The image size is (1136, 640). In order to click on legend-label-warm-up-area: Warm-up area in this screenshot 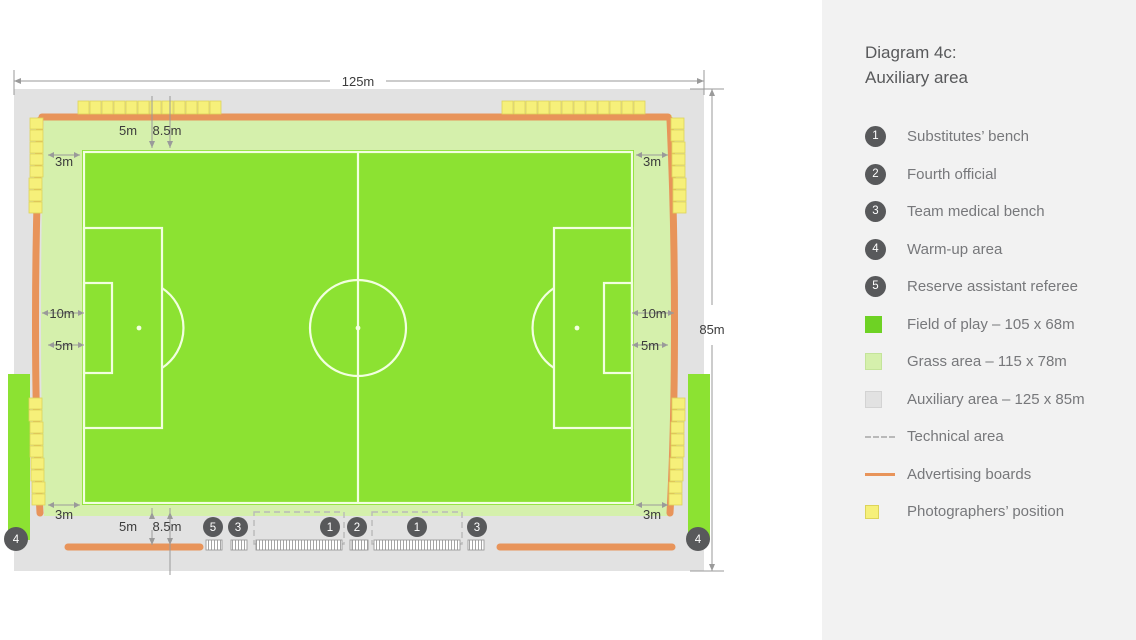, I will do `click(955, 249)`.